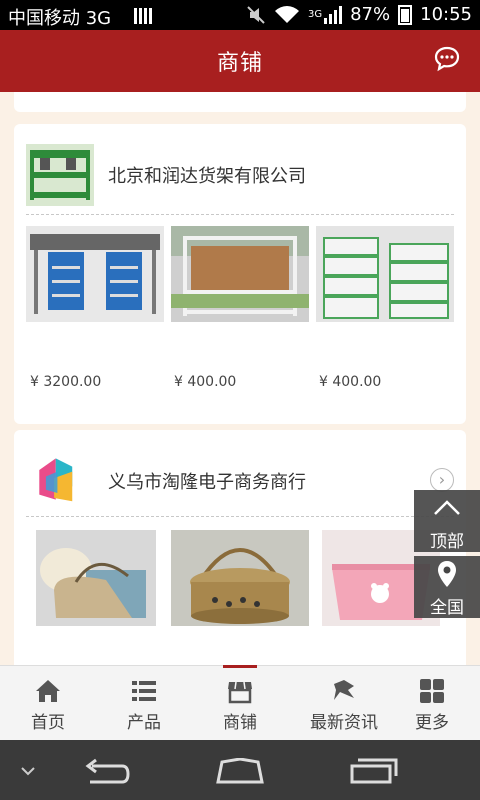  I want to click on tab-products: 产品, so click(144, 703).